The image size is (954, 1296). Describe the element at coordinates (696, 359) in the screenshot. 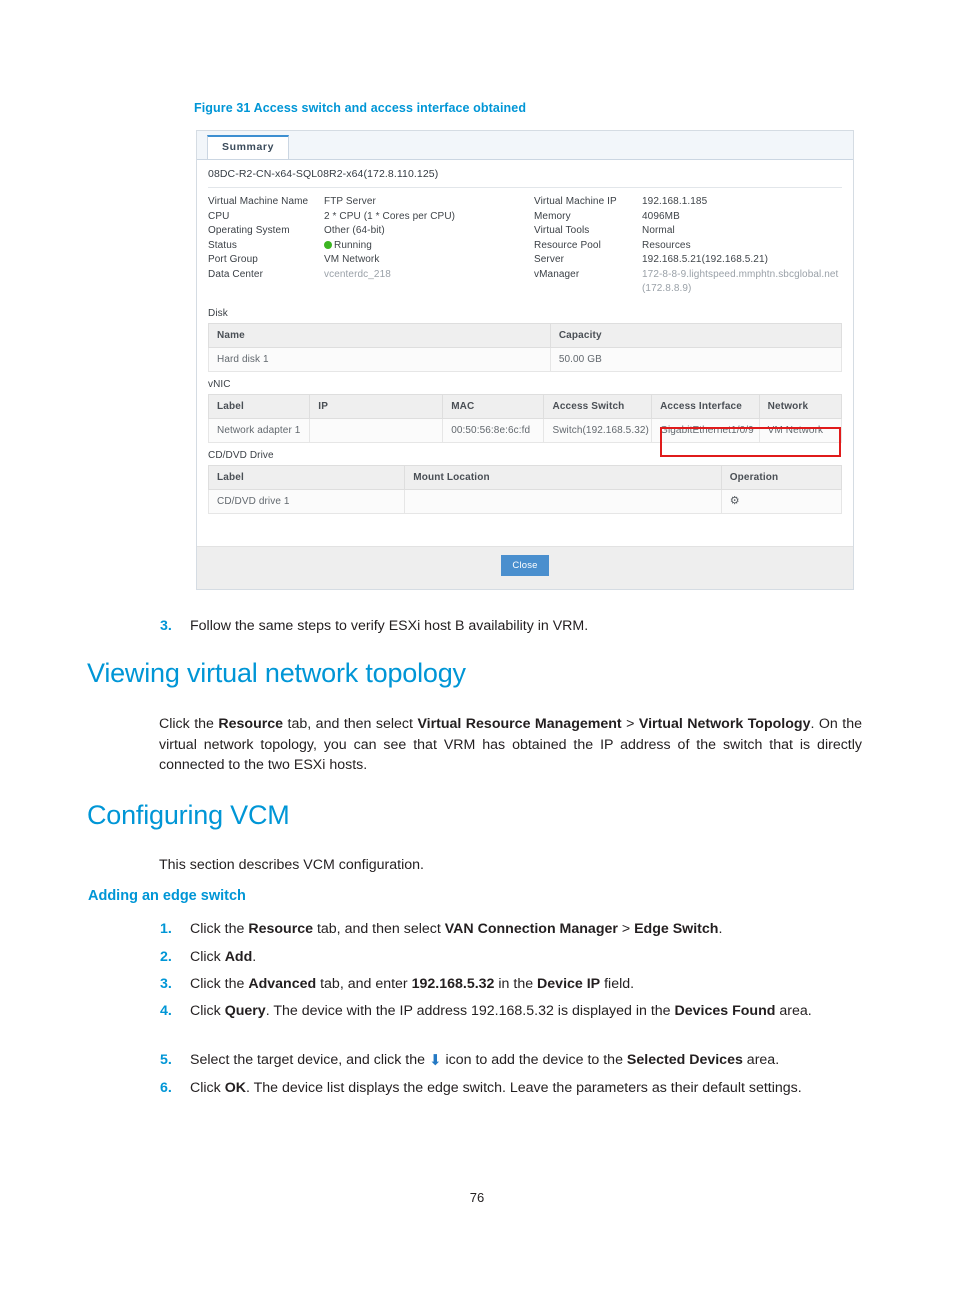

I see `cell-disk-capacity: 50.00 GB` at that location.